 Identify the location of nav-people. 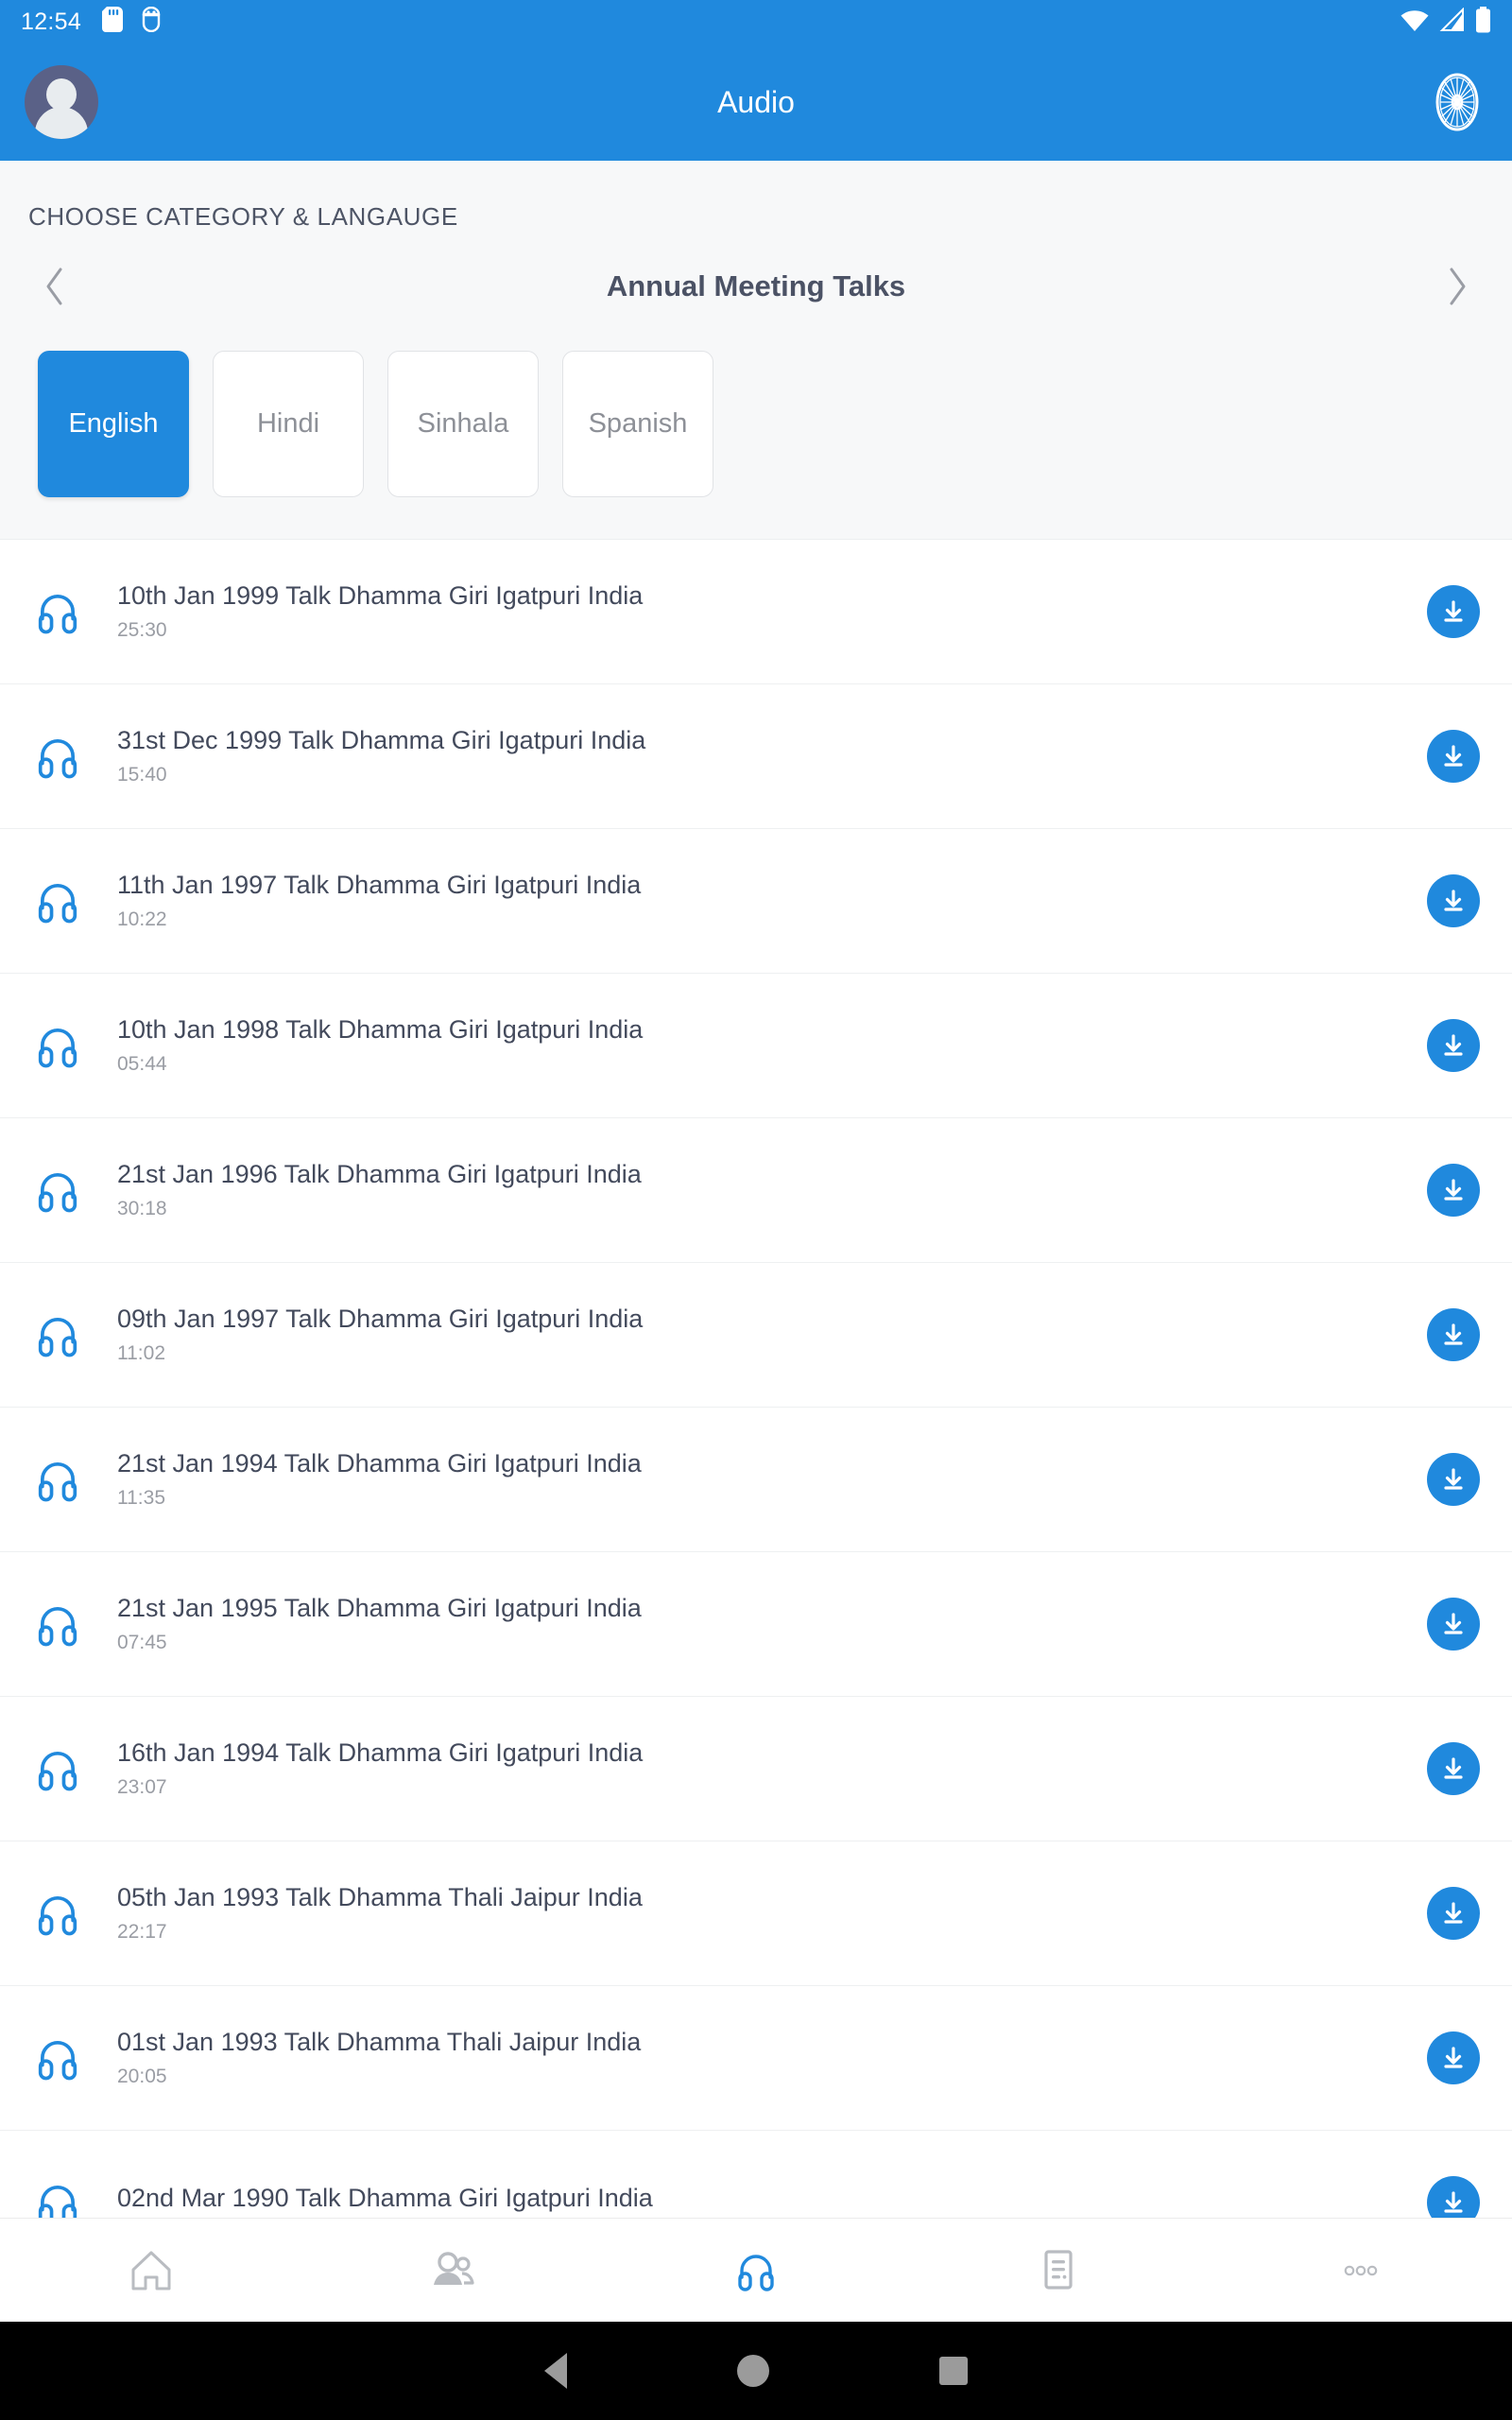
(453, 2270).